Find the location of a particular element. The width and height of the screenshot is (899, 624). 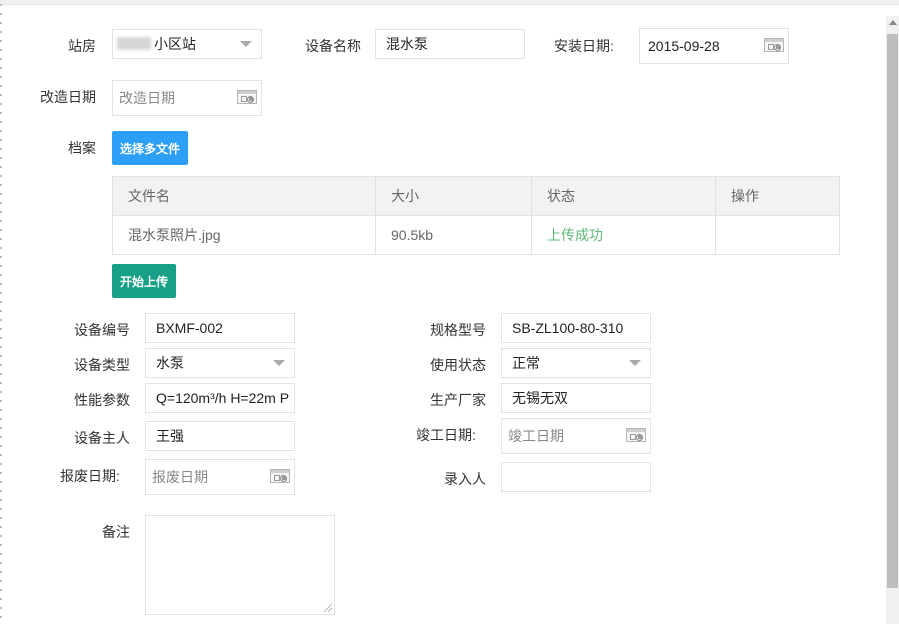

table-header-row: 文件名 大小 状态 操作 is located at coordinates (476, 196).